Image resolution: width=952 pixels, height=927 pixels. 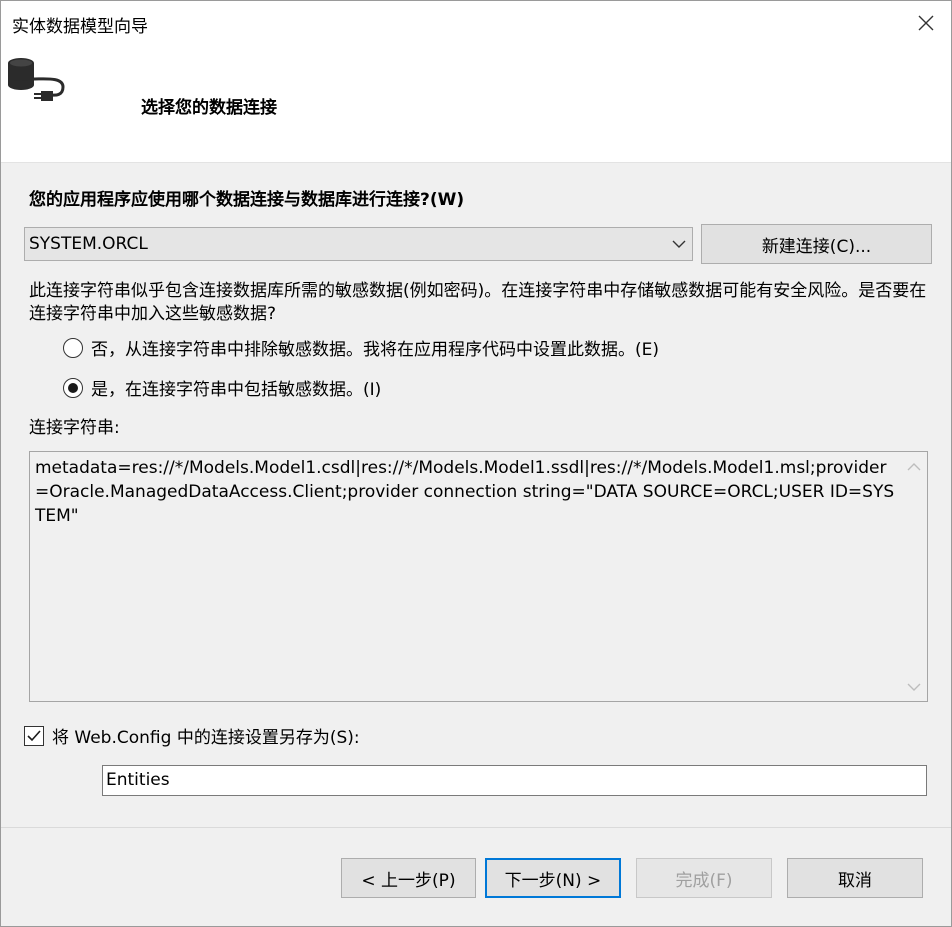 I want to click on chevron-up-icon, so click(x=914, y=467).